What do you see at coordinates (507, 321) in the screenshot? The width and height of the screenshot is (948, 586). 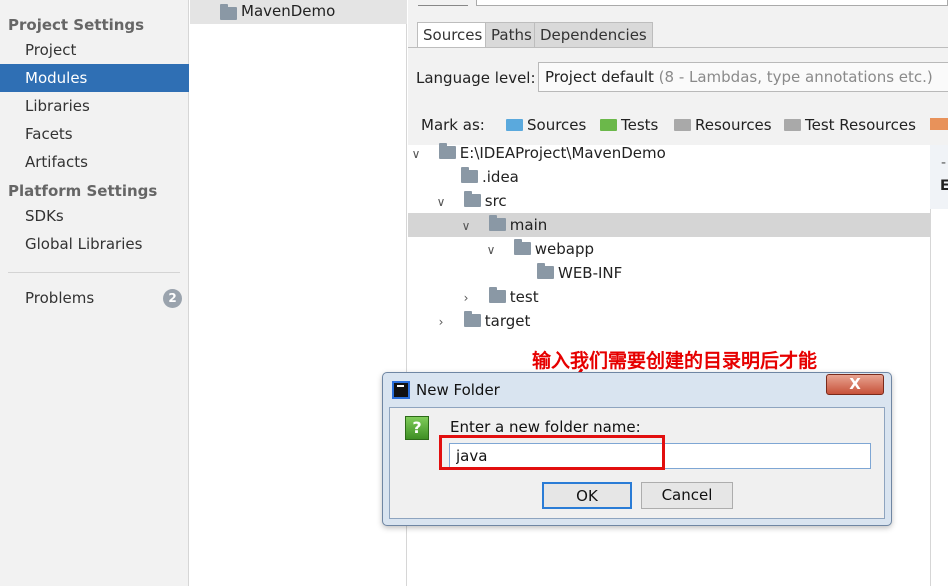 I see `tree-row-label: target` at bounding box center [507, 321].